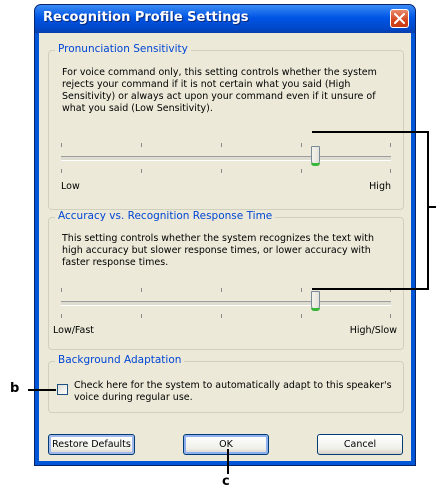  Describe the element at coordinates (15, 388) in the screenshot. I see `callout-label-b: b` at that location.